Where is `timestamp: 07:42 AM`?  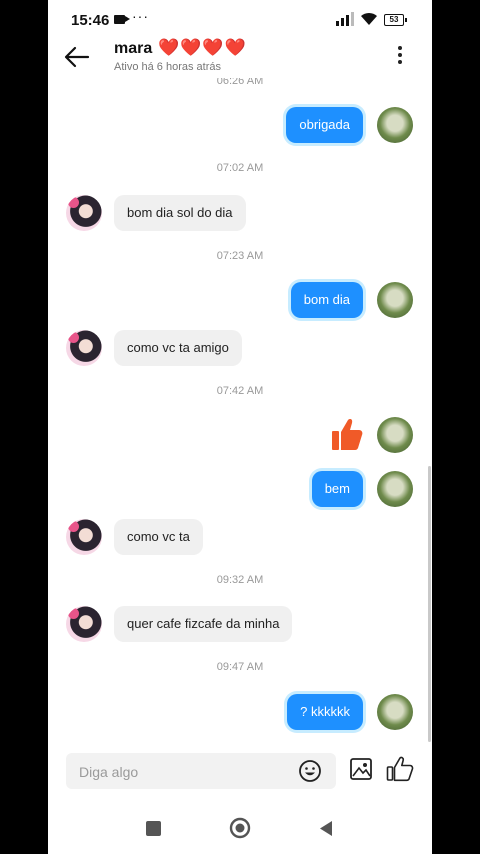
timestamp: 07:42 AM is located at coordinates (240, 391).